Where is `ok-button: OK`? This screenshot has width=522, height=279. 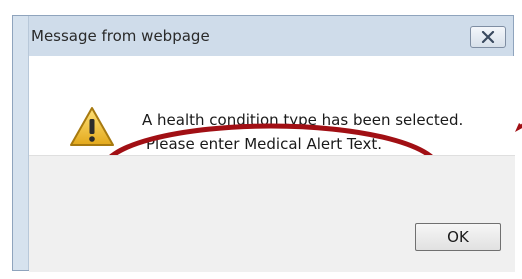
ok-button: OK is located at coordinates (458, 237).